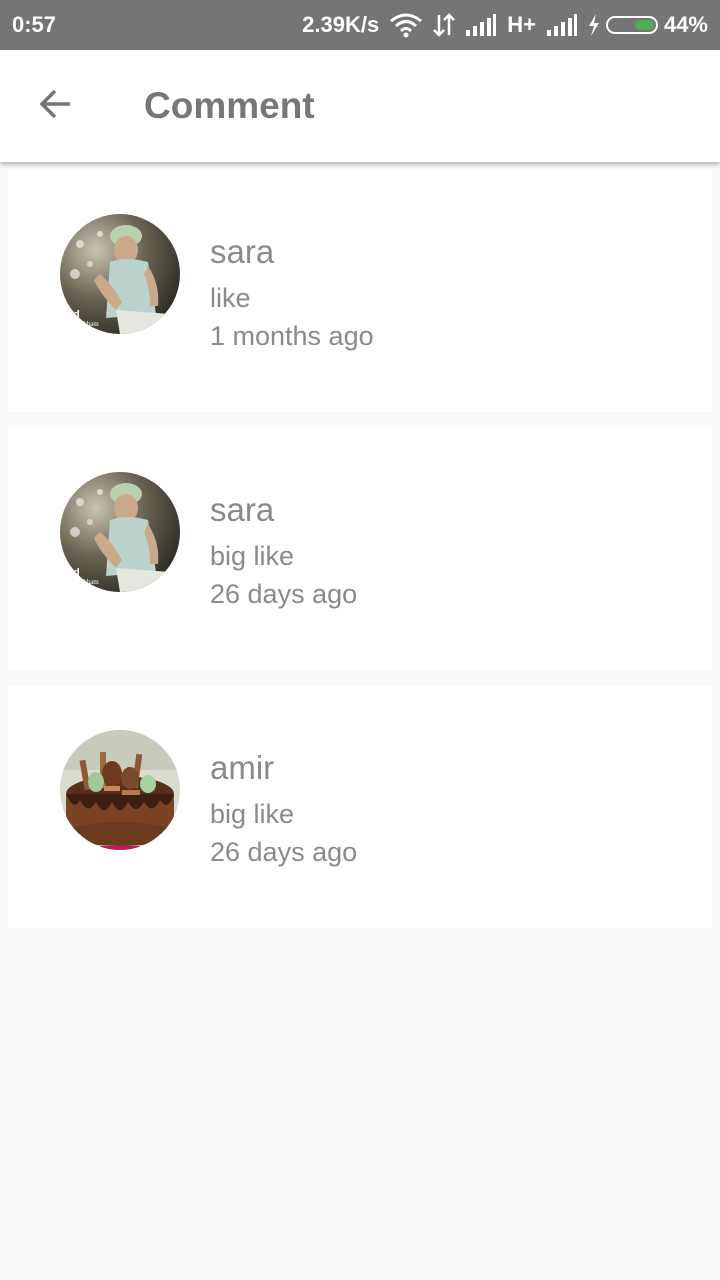 This screenshot has width=720, height=1280. I want to click on avatar, so click(120, 790).